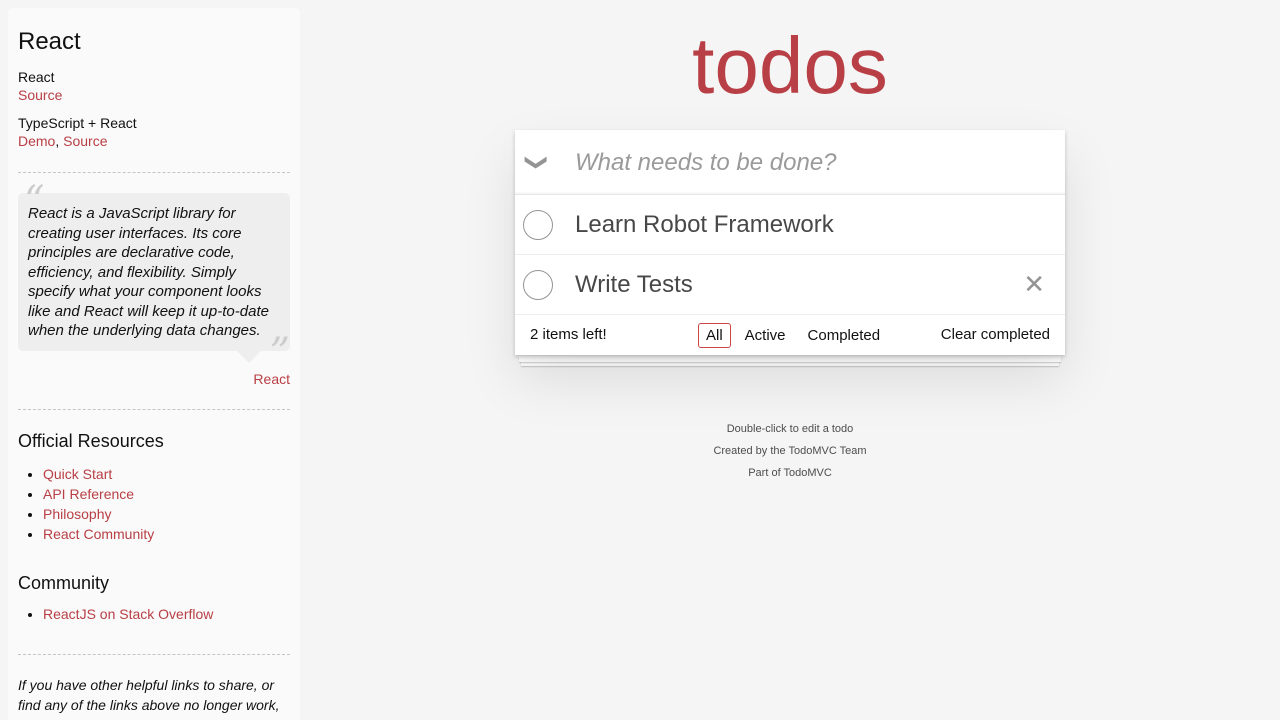  I want to click on info-edit-hint: Double-click to edit a todo, so click(790, 429).